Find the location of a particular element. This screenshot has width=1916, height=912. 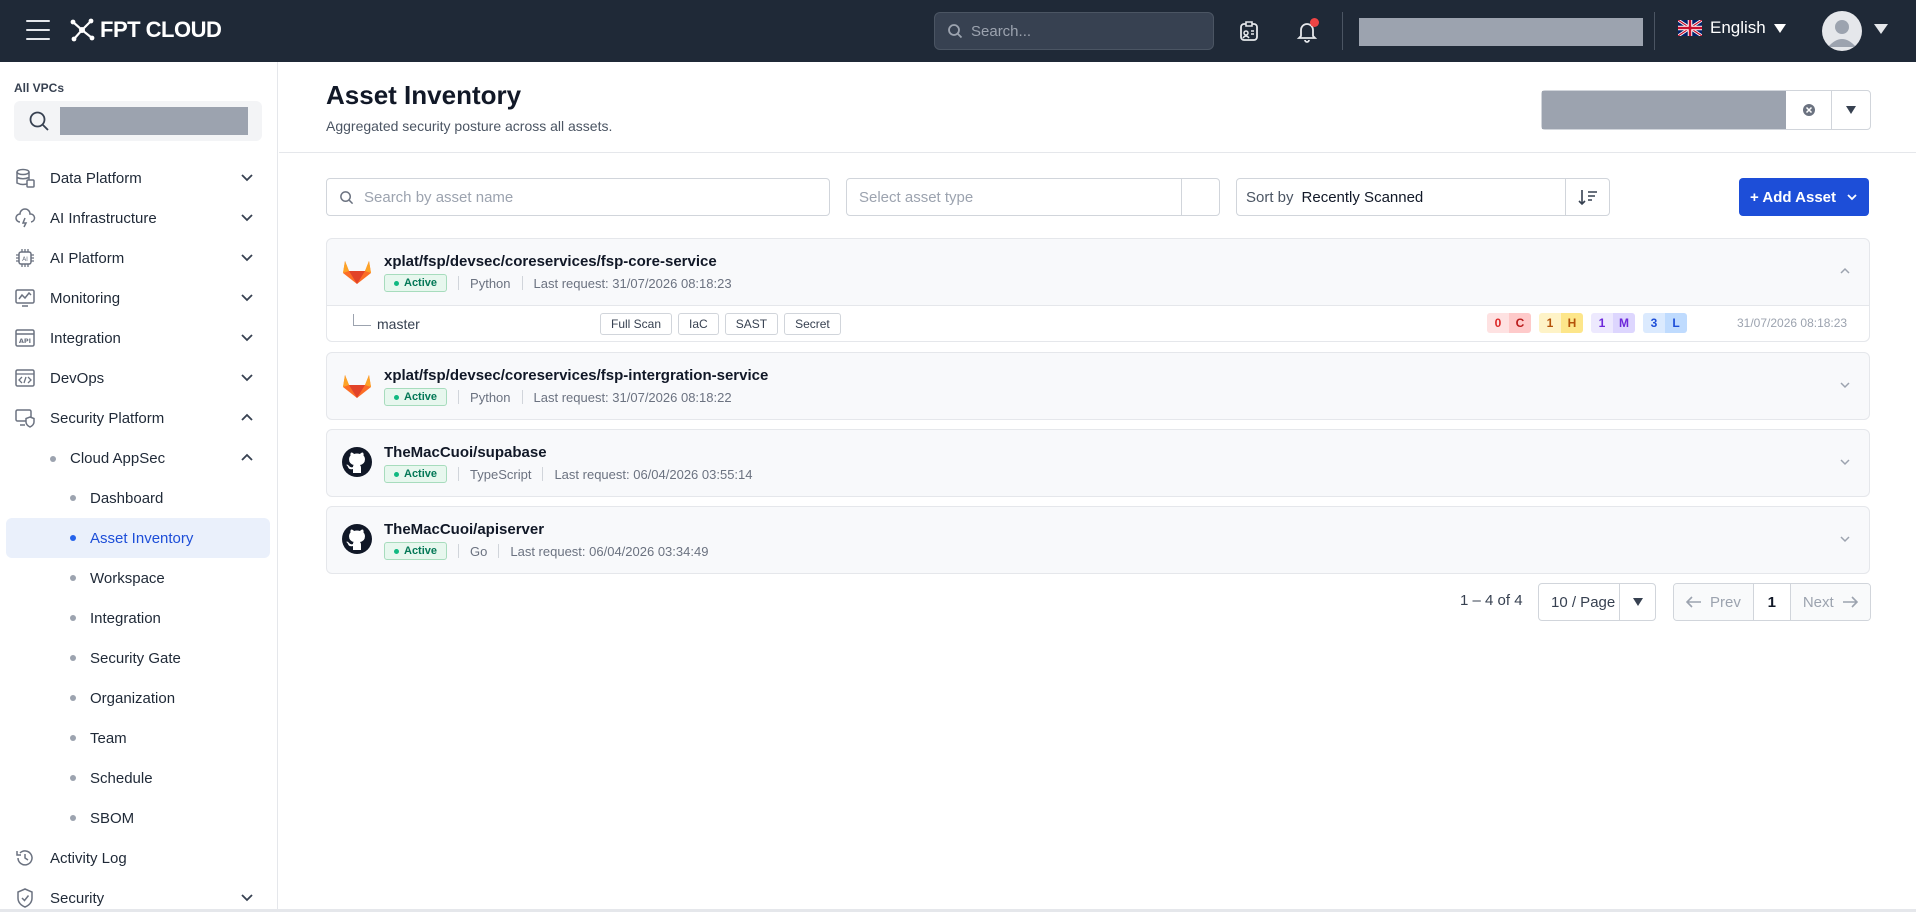

sidebar-item-security-gate: Security Gate is located at coordinates (138, 658).